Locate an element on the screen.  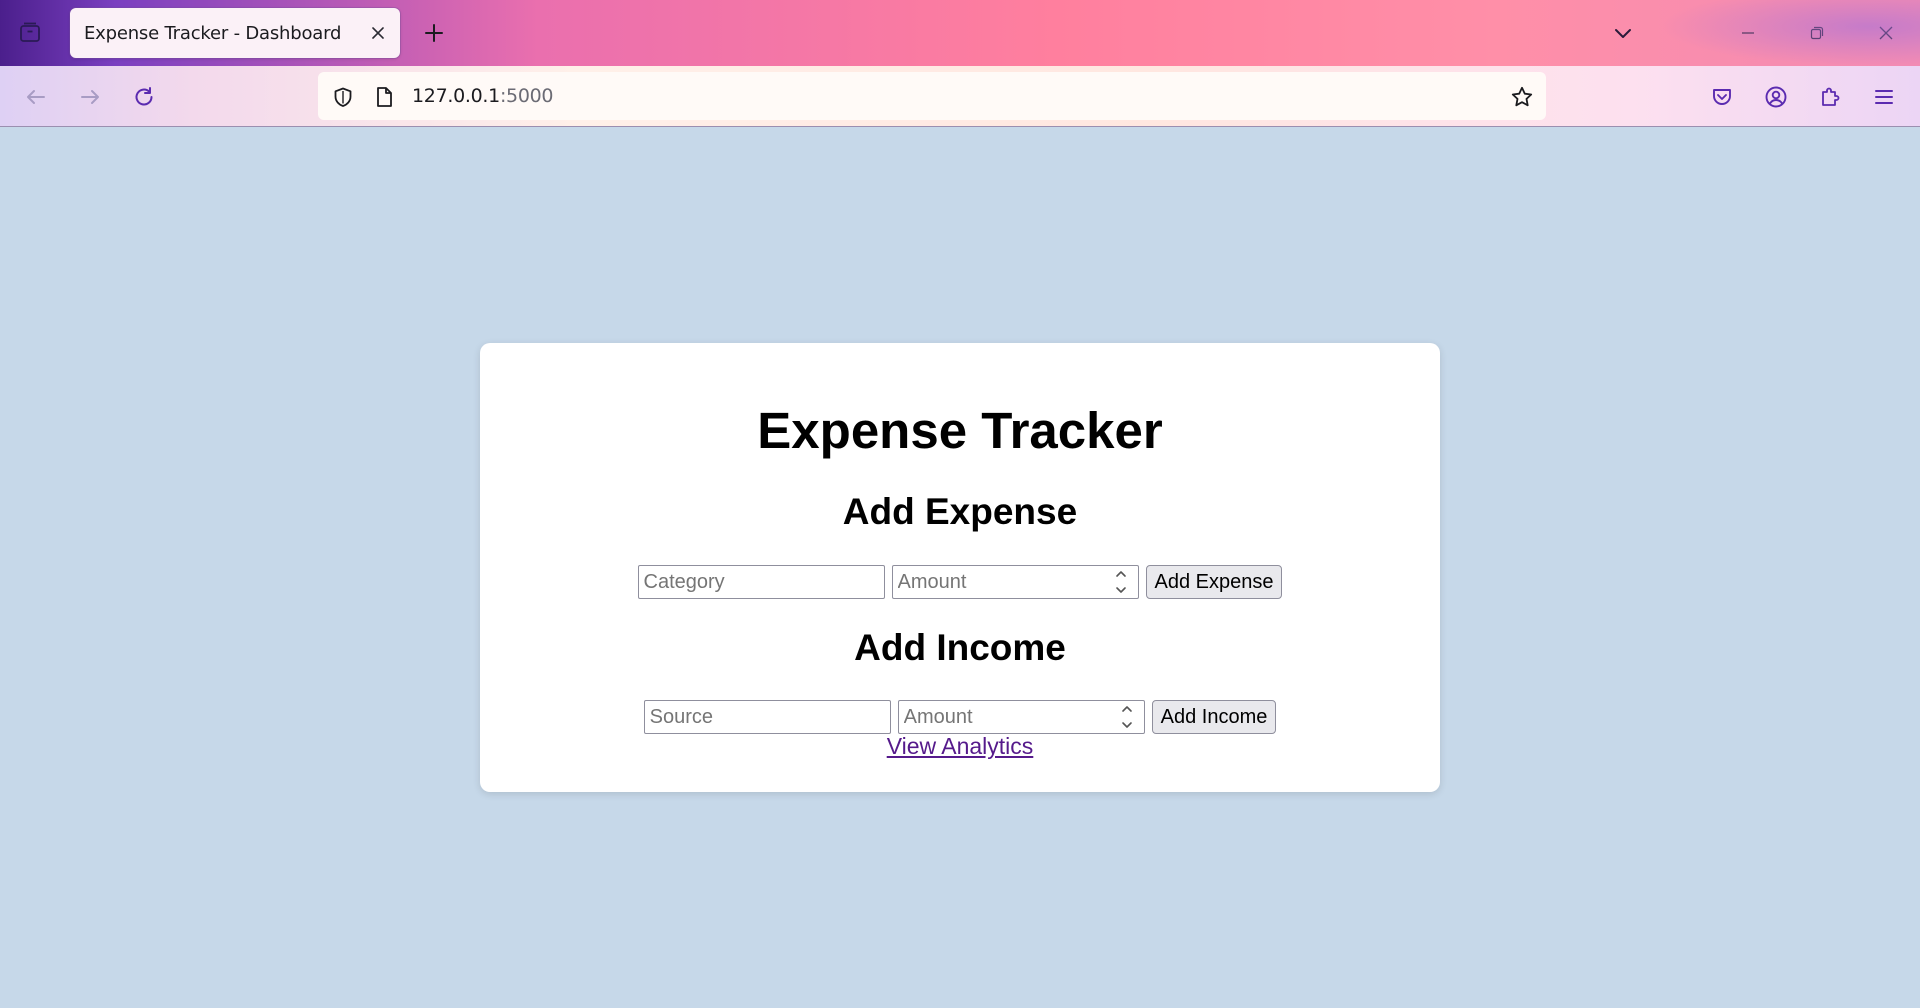
income-amount-field is located at coordinates (1021, 717).